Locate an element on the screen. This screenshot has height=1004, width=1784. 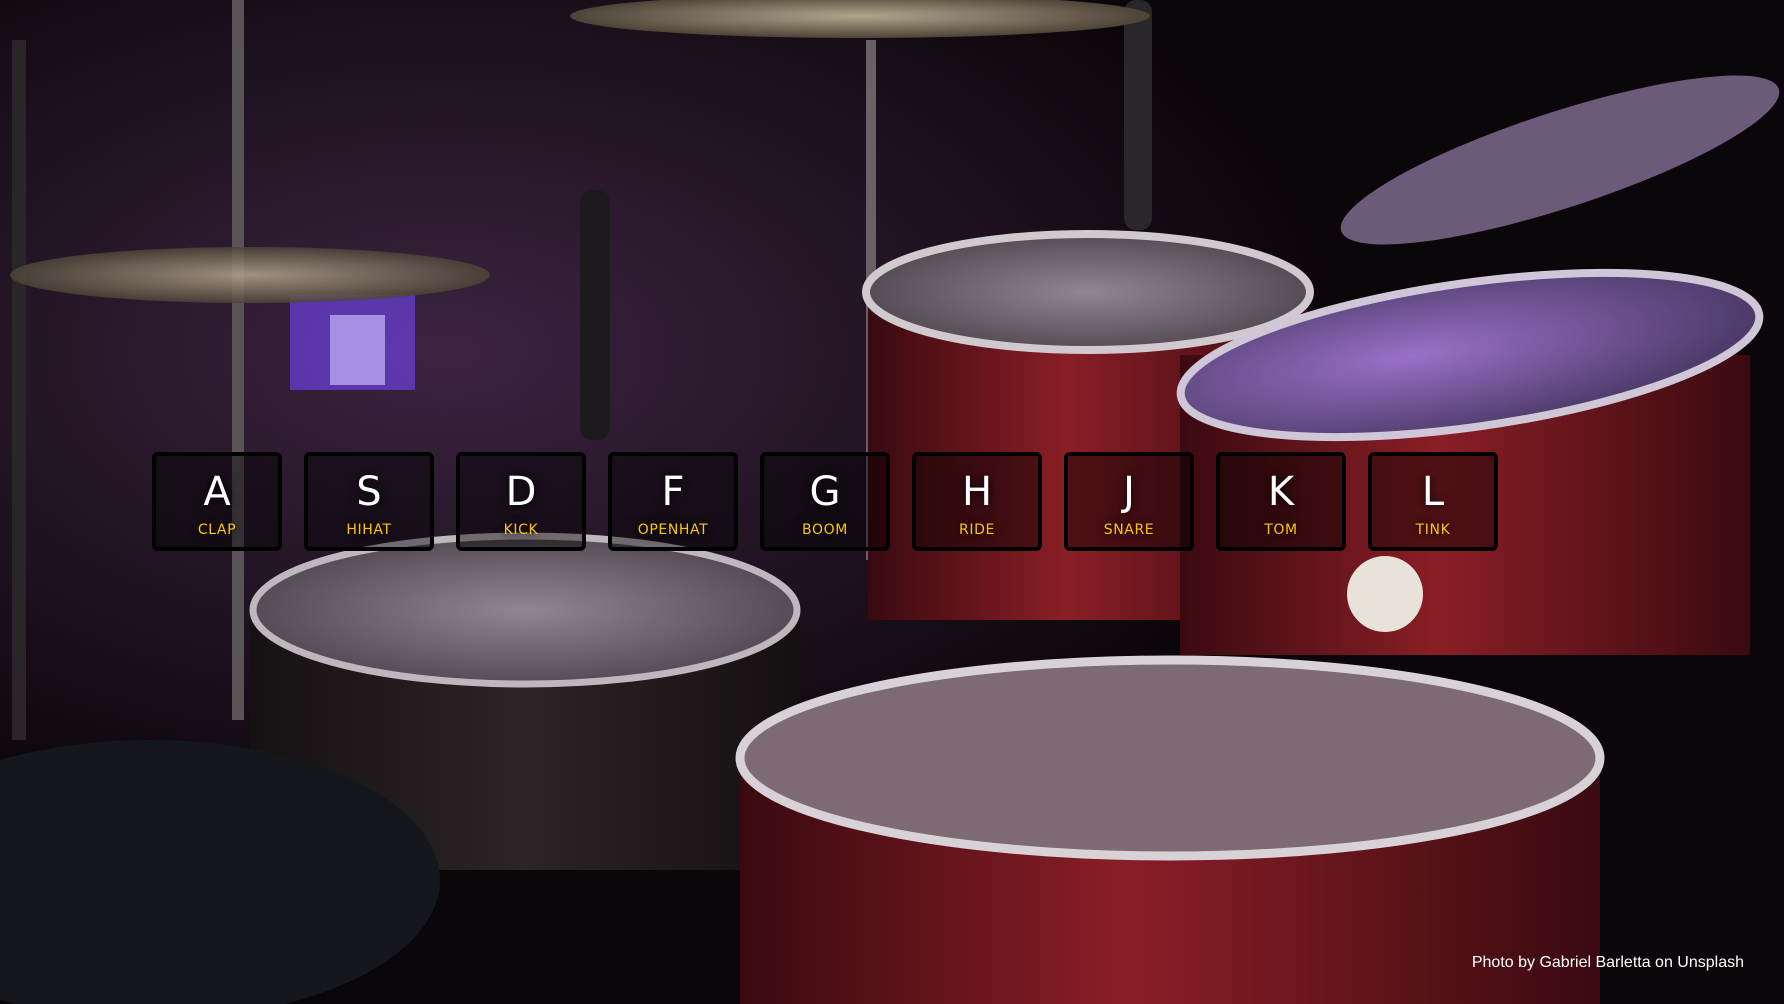
key-sound-label: hihat is located at coordinates (369, 529).